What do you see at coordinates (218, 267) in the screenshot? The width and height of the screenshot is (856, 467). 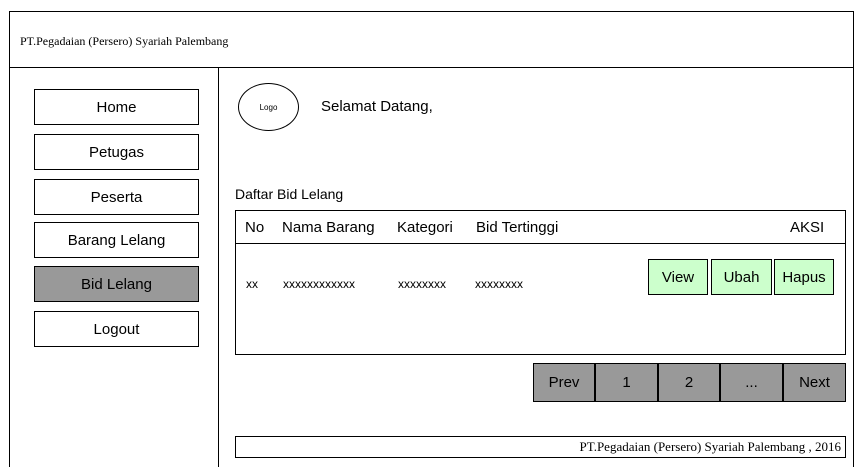 I see `sidebar-divider` at bounding box center [218, 267].